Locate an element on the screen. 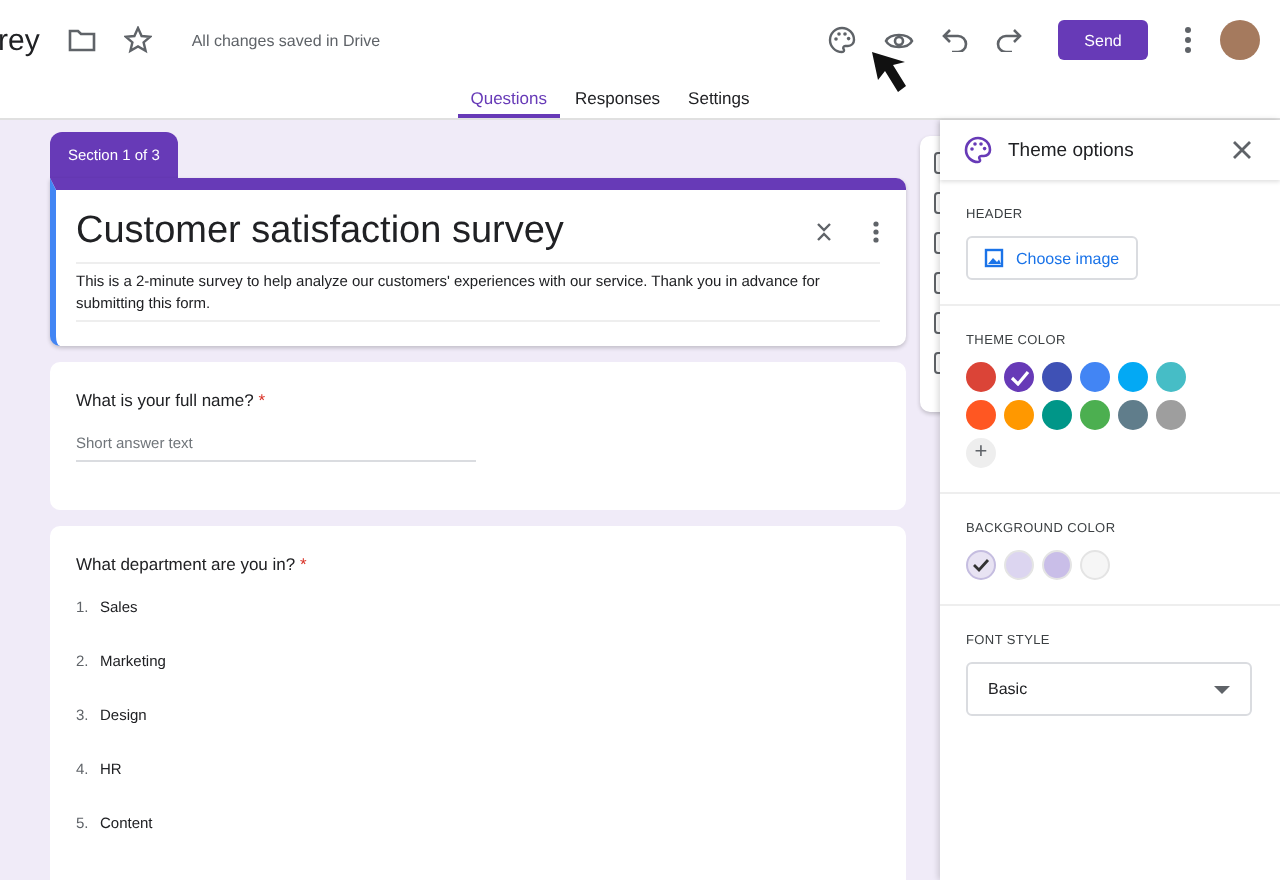 Image resolution: width=1280 pixels, height=880 pixels. tab: Settings is located at coordinates (719, 99).